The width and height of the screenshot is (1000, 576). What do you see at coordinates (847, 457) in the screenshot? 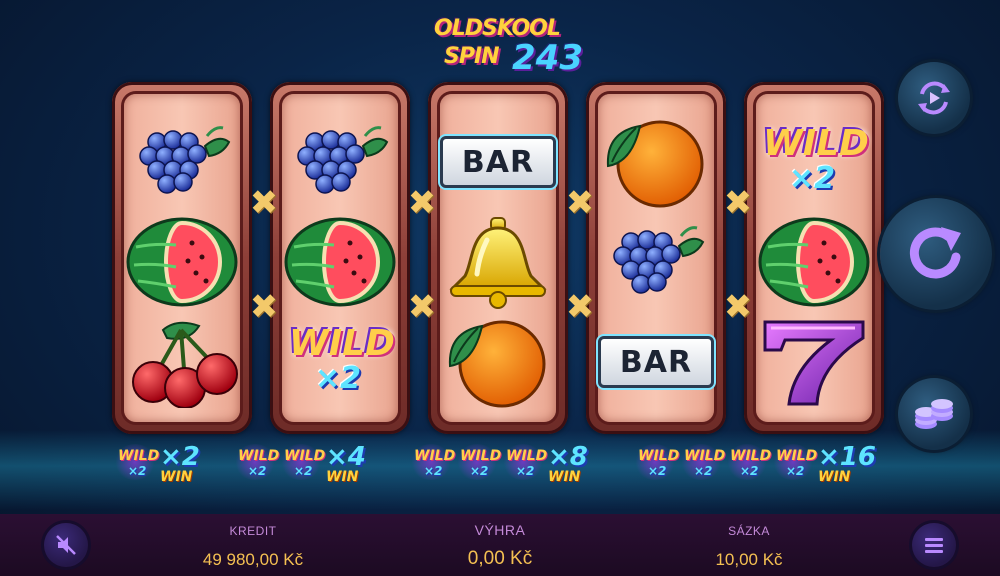
I see `bonus-multiplier: ×16` at bounding box center [847, 457].